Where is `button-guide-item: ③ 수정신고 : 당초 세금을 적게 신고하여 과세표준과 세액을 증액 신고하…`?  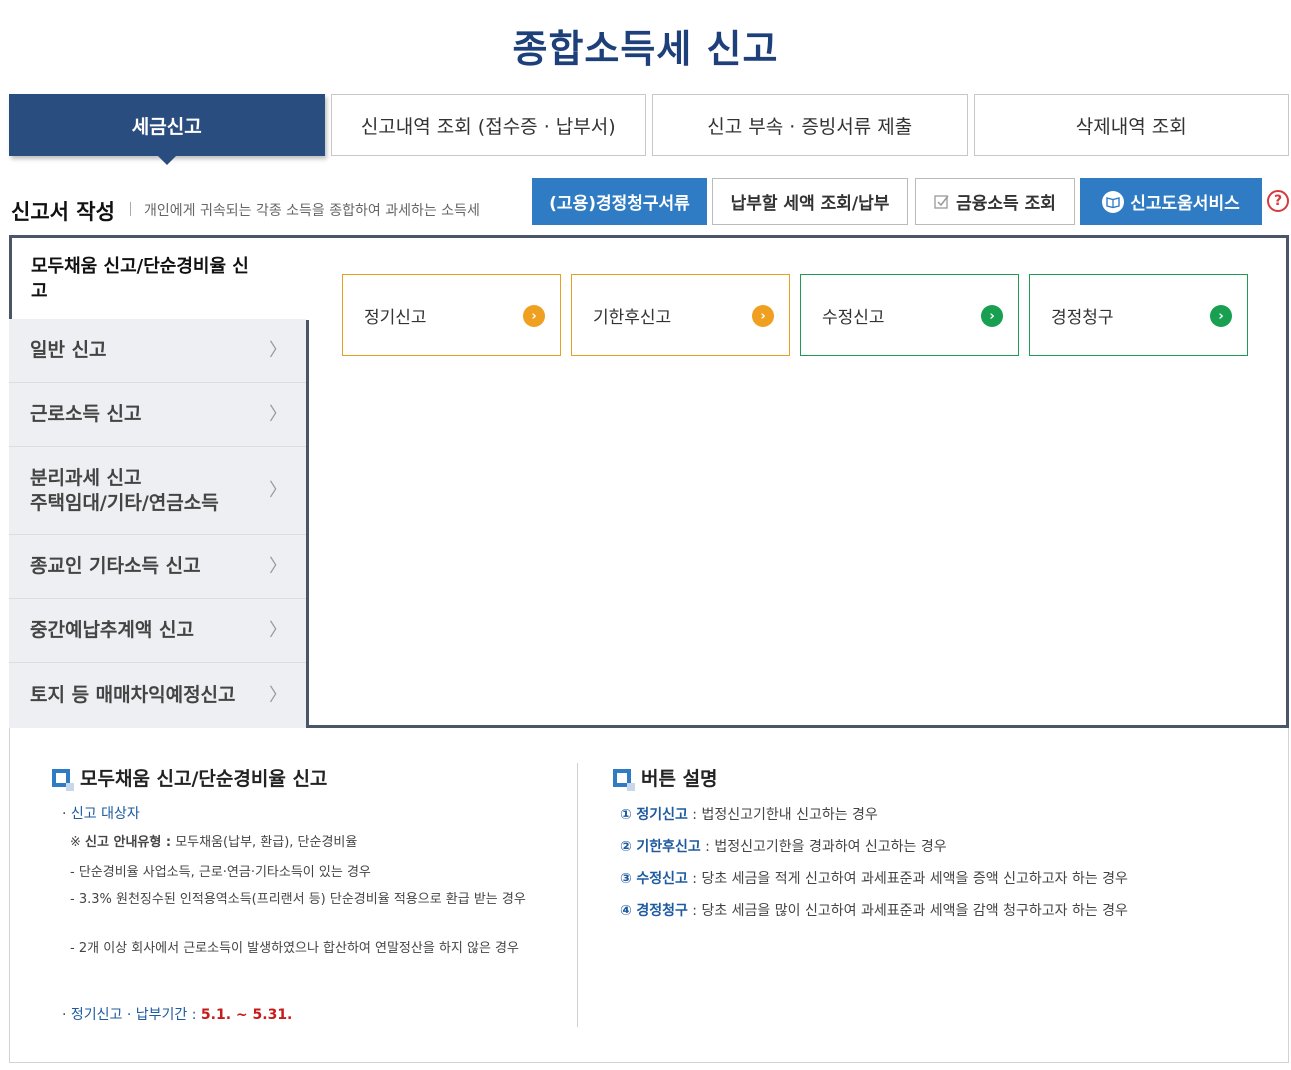
button-guide-item: ③ 수정신고 : 당초 세금을 적게 신고하여 과세표준과 세액을 증액 신고하… is located at coordinates (874, 878).